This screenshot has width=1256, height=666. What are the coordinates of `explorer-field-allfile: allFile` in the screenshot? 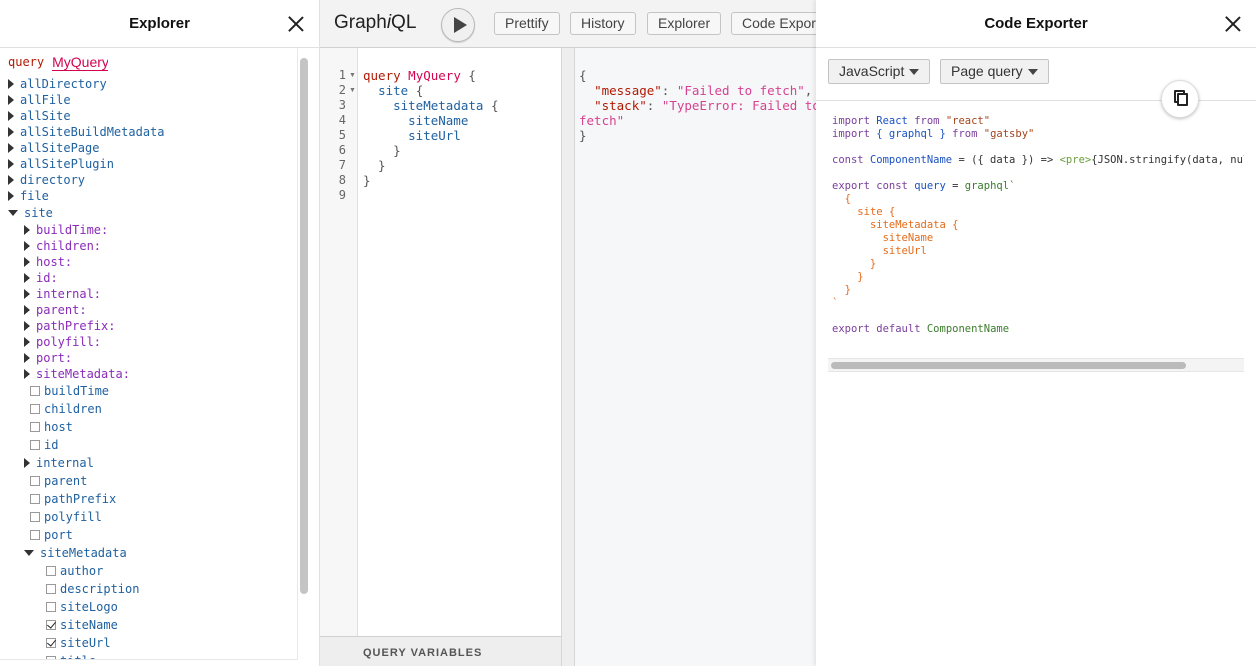 It's located at (148, 100).